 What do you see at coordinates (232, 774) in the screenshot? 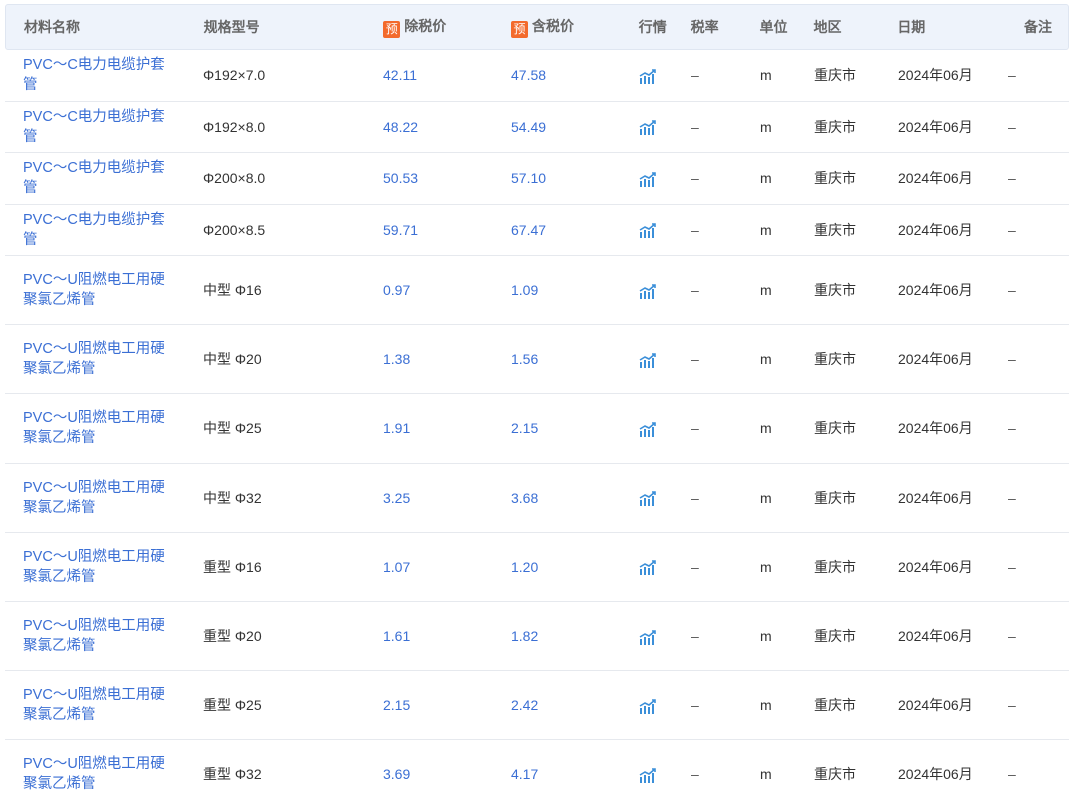
I see `spec-cell: 重型 Φ32` at bounding box center [232, 774].